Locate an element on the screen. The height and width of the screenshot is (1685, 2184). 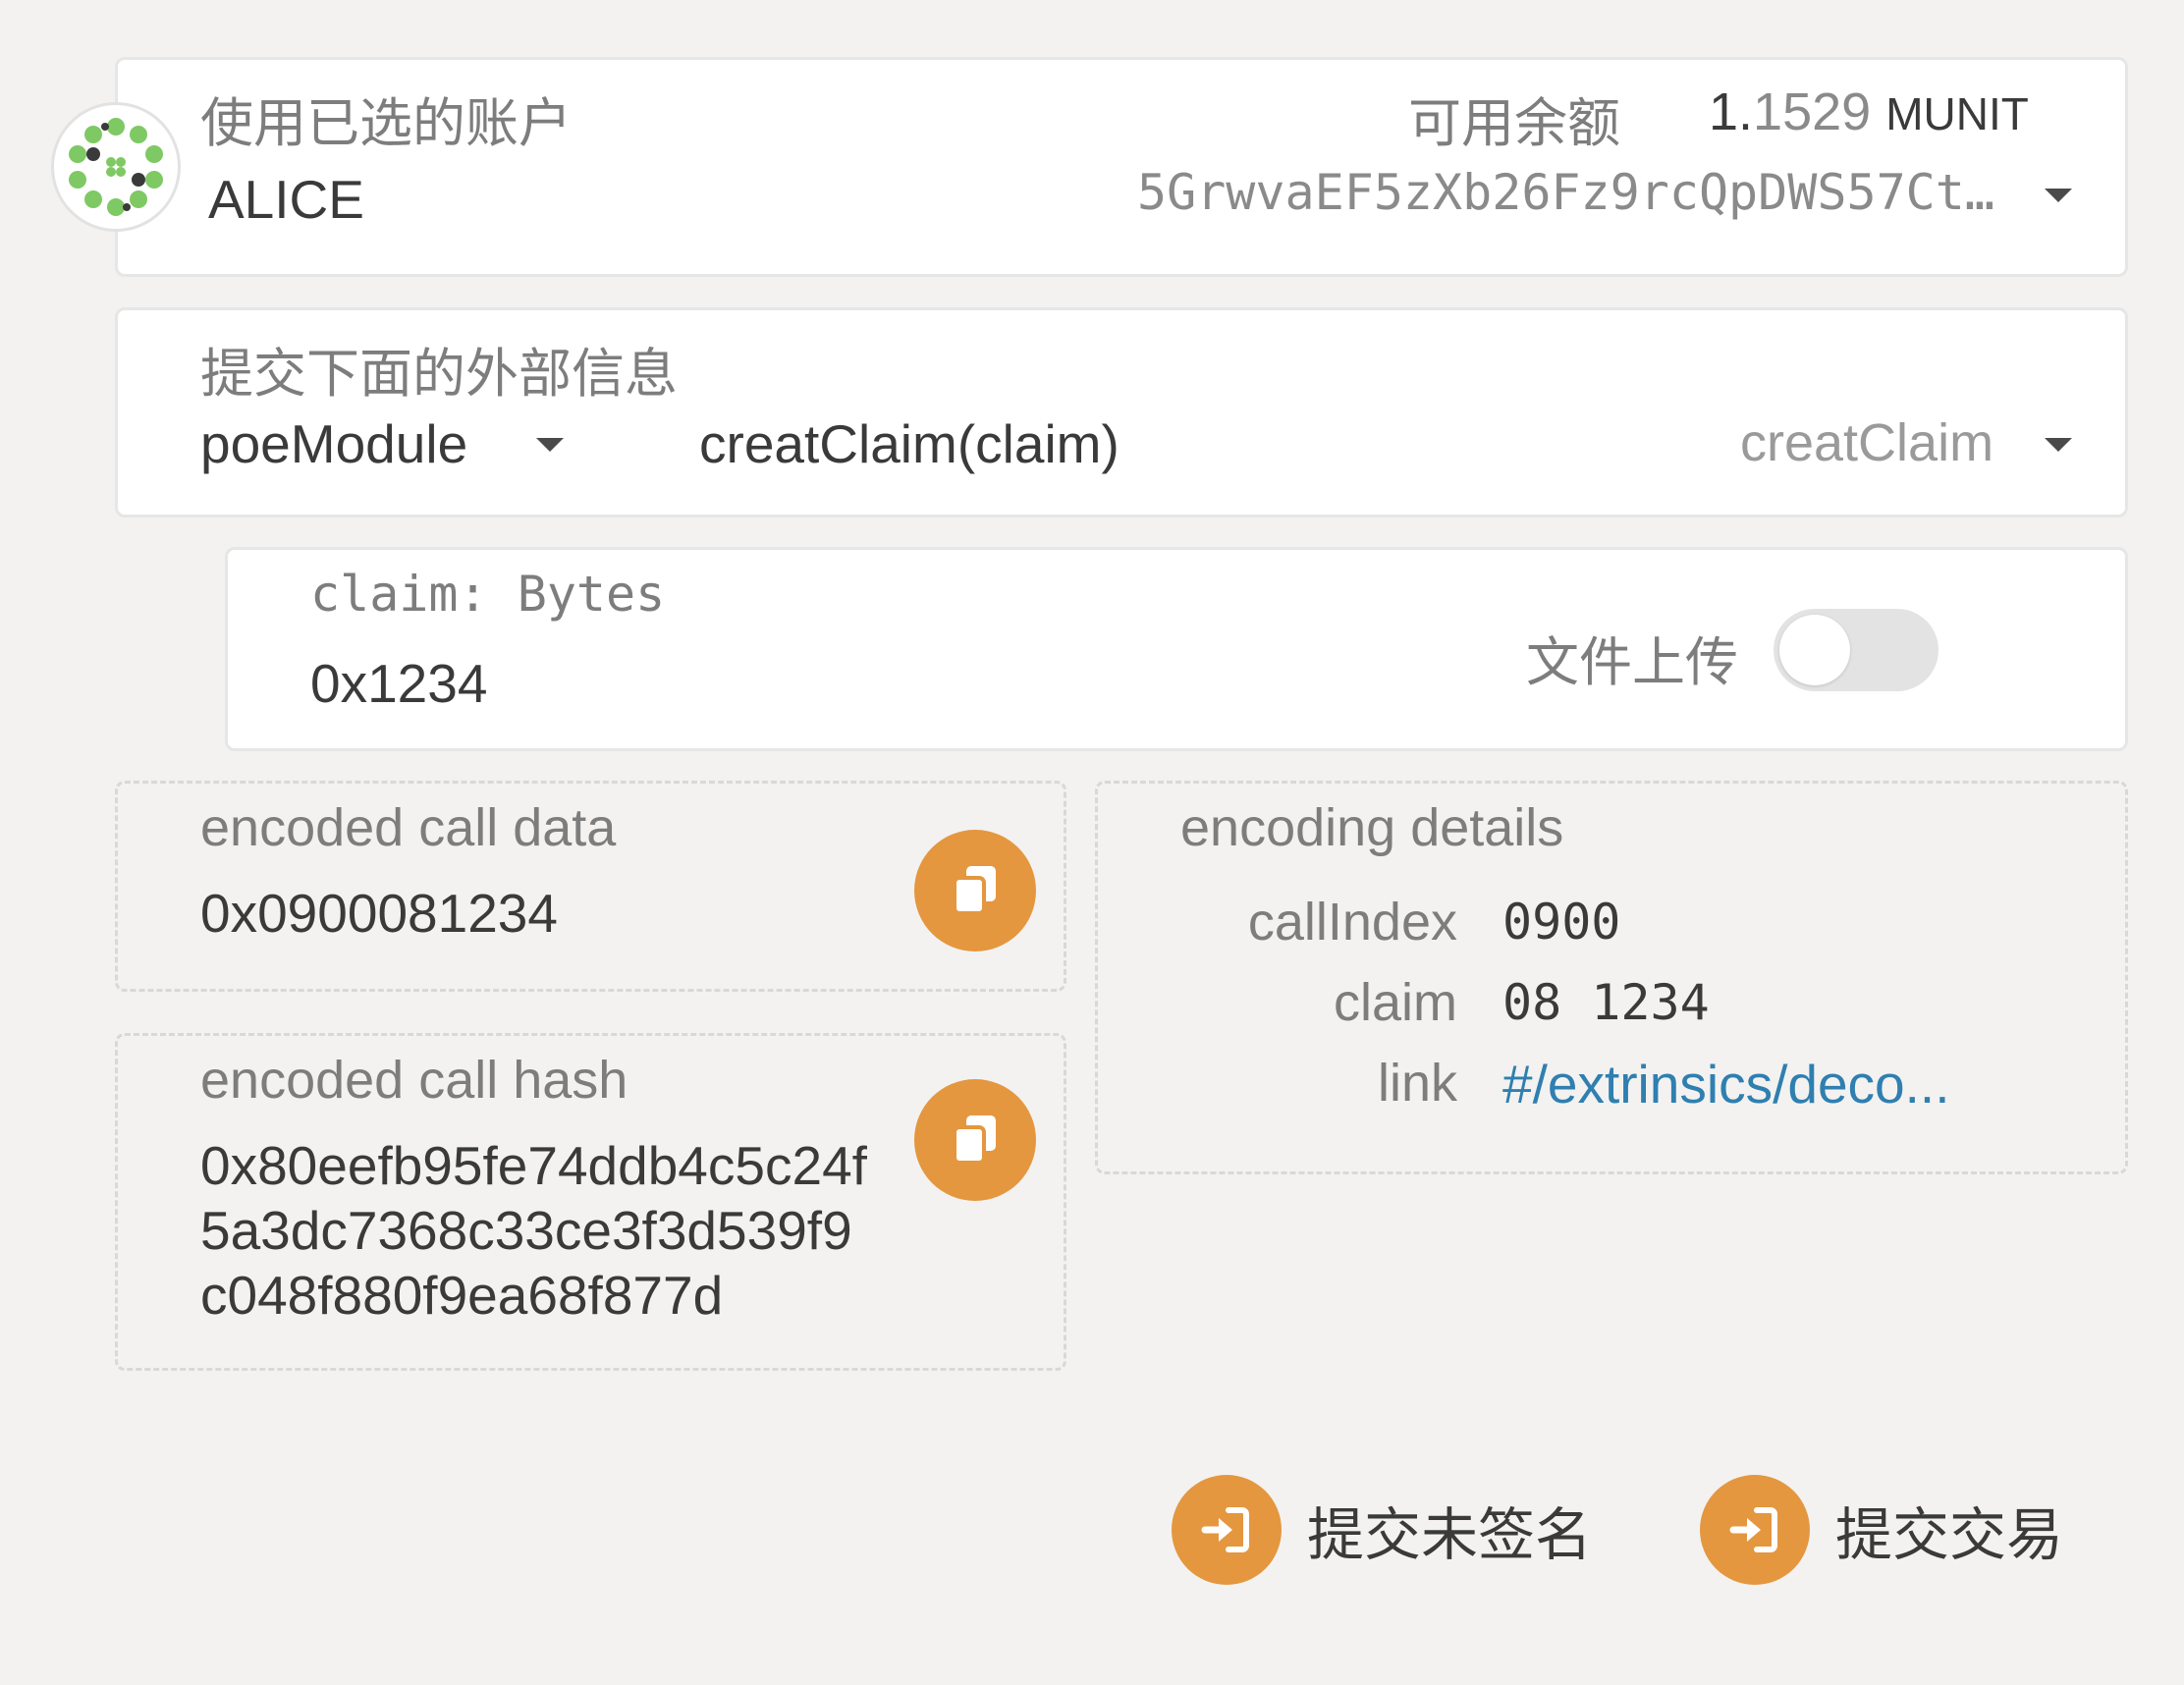
balance-int: 1. is located at coordinates (1731, 111).